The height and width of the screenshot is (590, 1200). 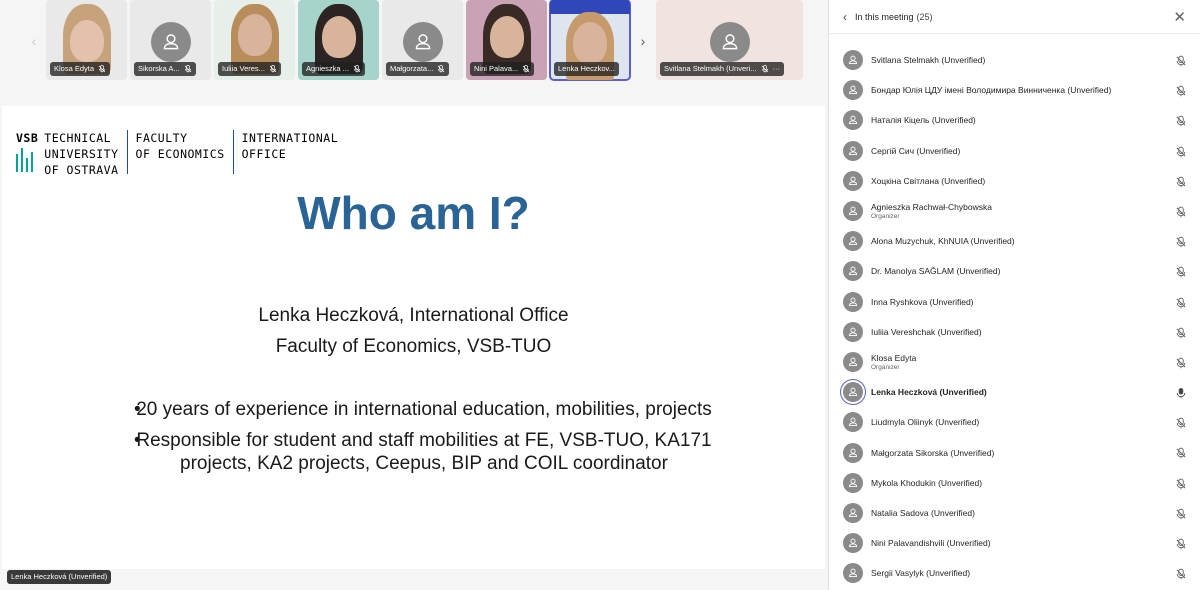 I want to click on participant-name: Сергій Сич (Unverified), so click(x=916, y=150).